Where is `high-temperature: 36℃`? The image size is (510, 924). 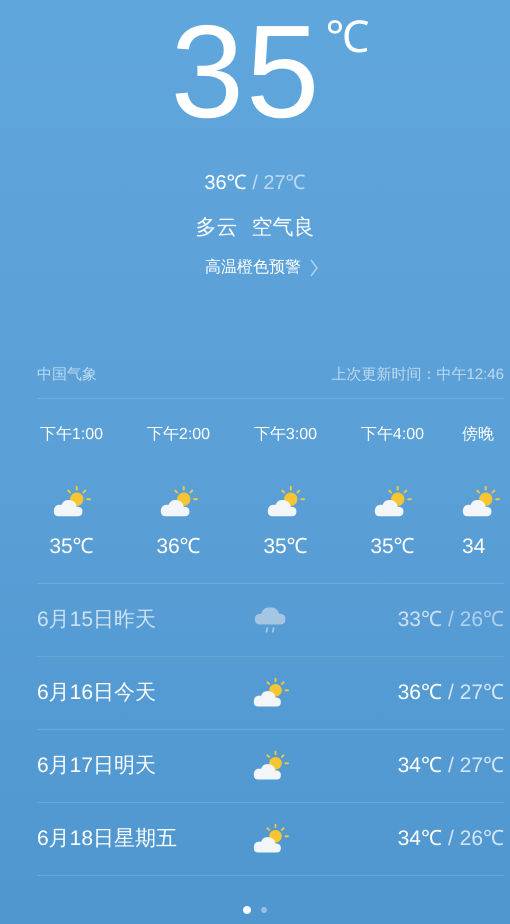
high-temperature: 36℃ is located at coordinates (420, 693).